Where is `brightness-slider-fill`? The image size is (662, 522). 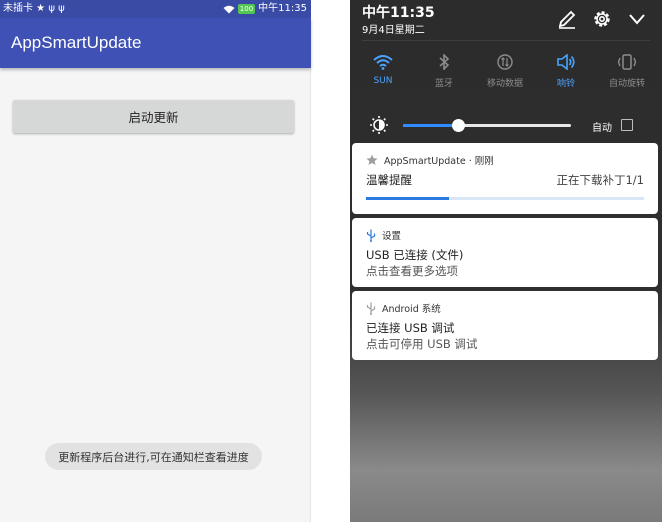
brightness-slider-fill is located at coordinates (431, 125).